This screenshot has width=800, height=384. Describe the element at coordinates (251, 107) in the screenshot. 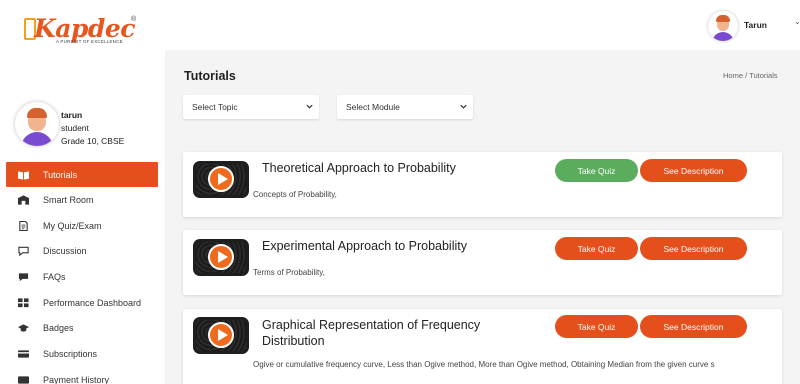

I see `select-topic-dropdown: Select Topic` at that location.